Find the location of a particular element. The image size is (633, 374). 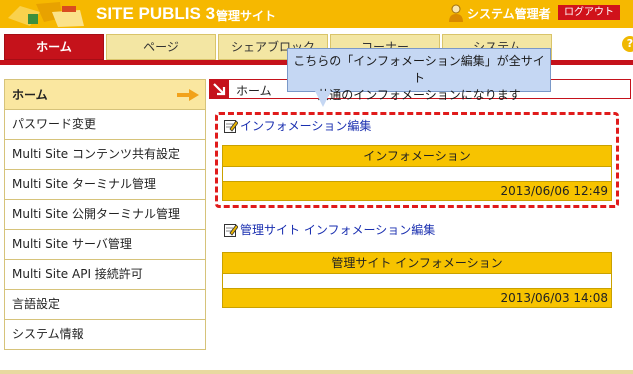

sidebar-item-system-info: システム情報 is located at coordinates (105, 335).